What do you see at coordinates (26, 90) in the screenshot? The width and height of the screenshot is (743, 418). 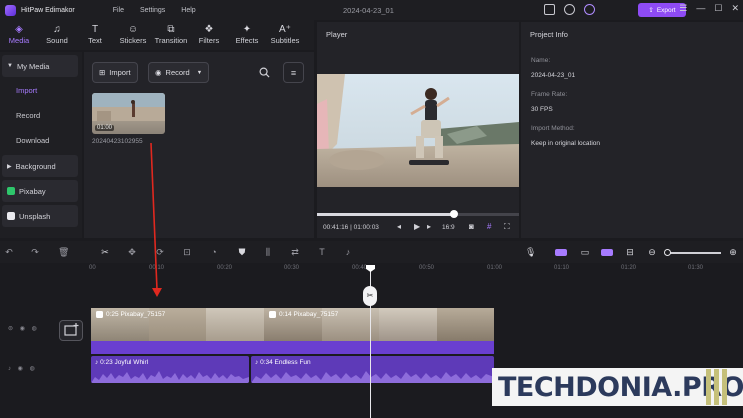 I see `sidebar-item-import: Import` at bounding box center [26, 90].